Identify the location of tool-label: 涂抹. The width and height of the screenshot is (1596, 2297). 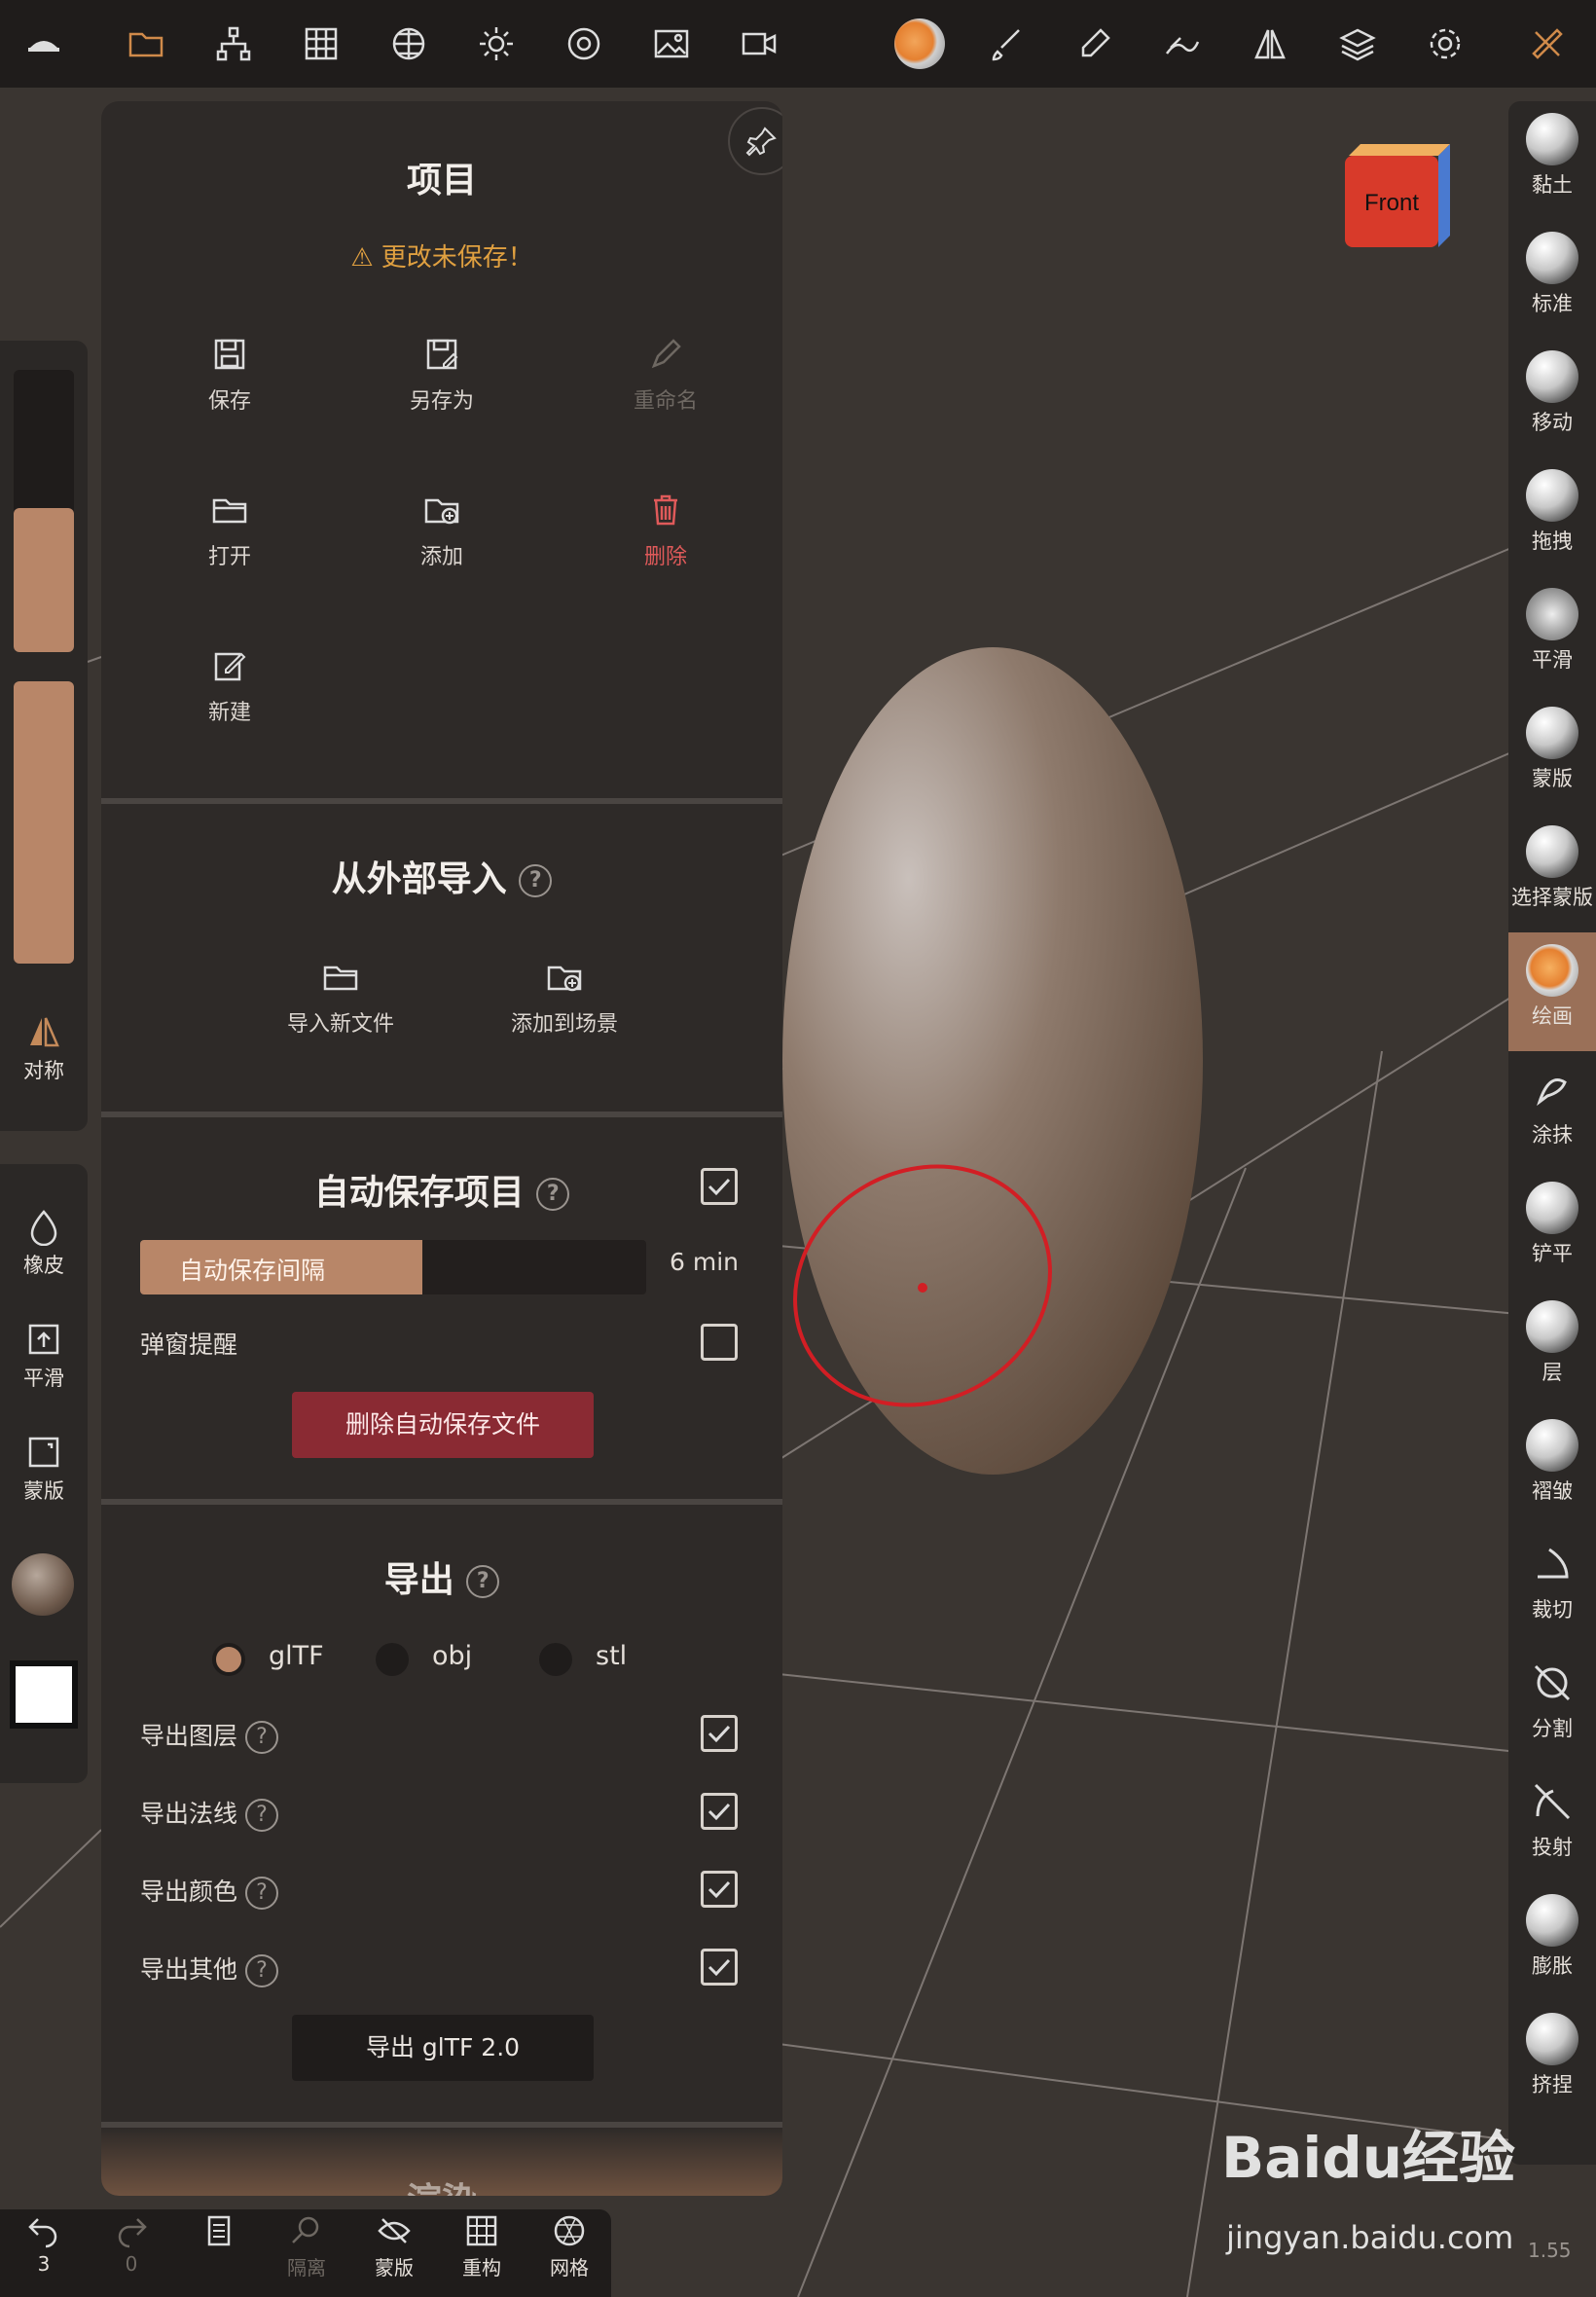
(1553, 1135).